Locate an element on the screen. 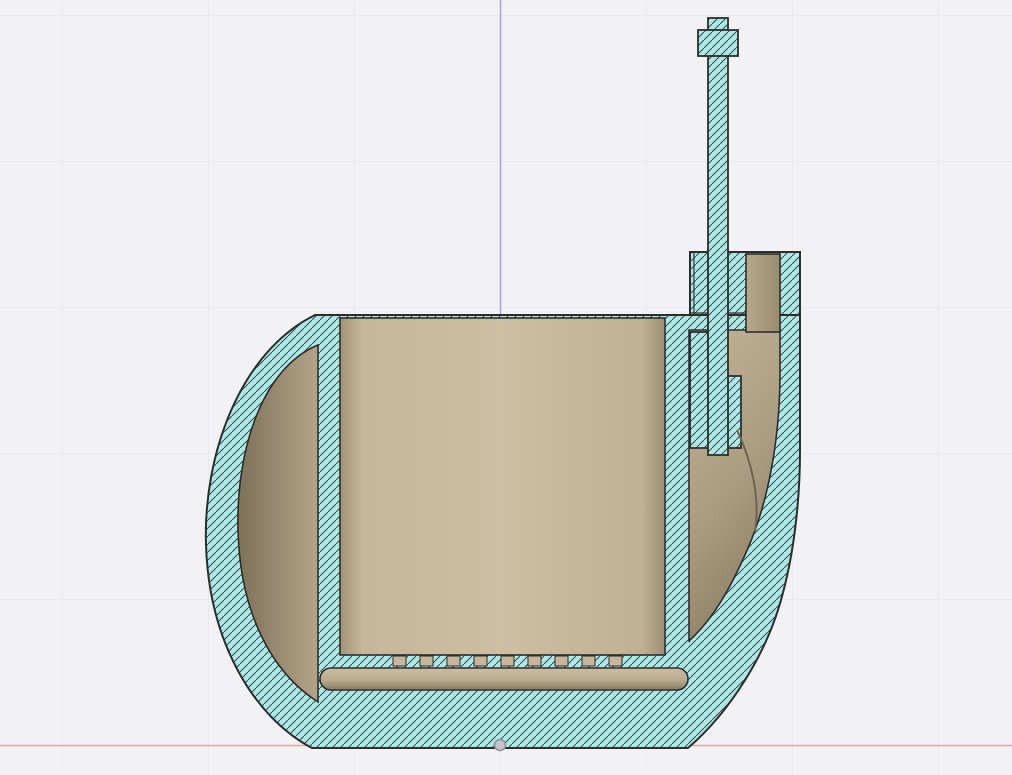  bottom-tube-surface is located at coordinates (504, 679).